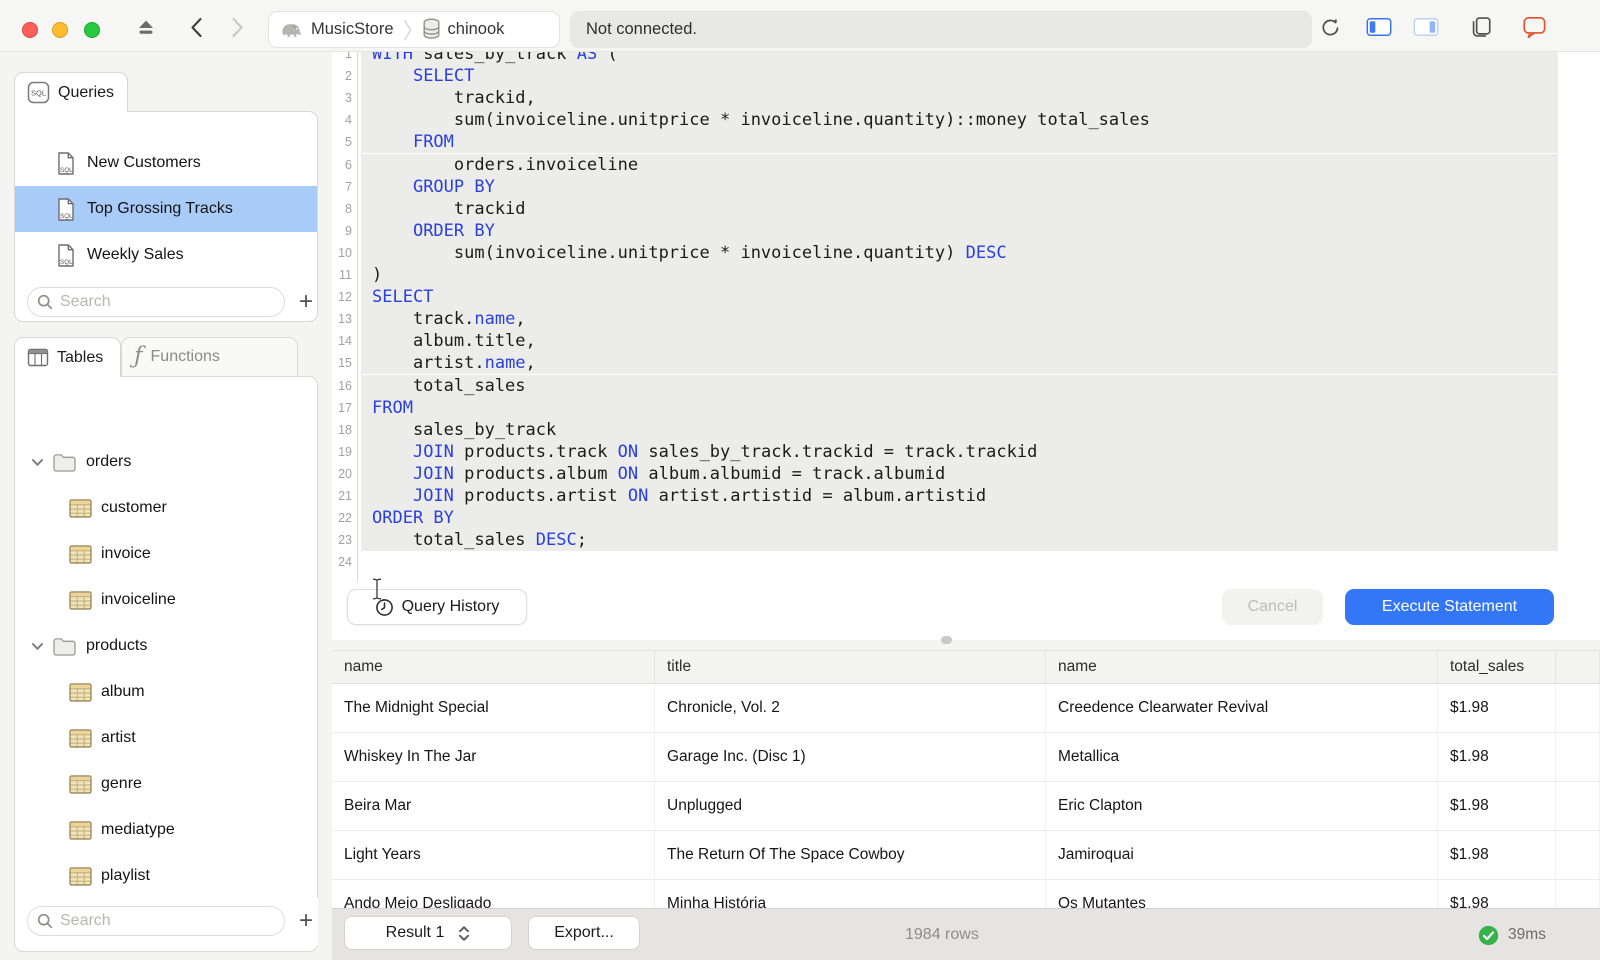 Image resolution: width=1600 pixels, height=960 pixels. I want to click on tables-search-input: Search, so click(156, 921).